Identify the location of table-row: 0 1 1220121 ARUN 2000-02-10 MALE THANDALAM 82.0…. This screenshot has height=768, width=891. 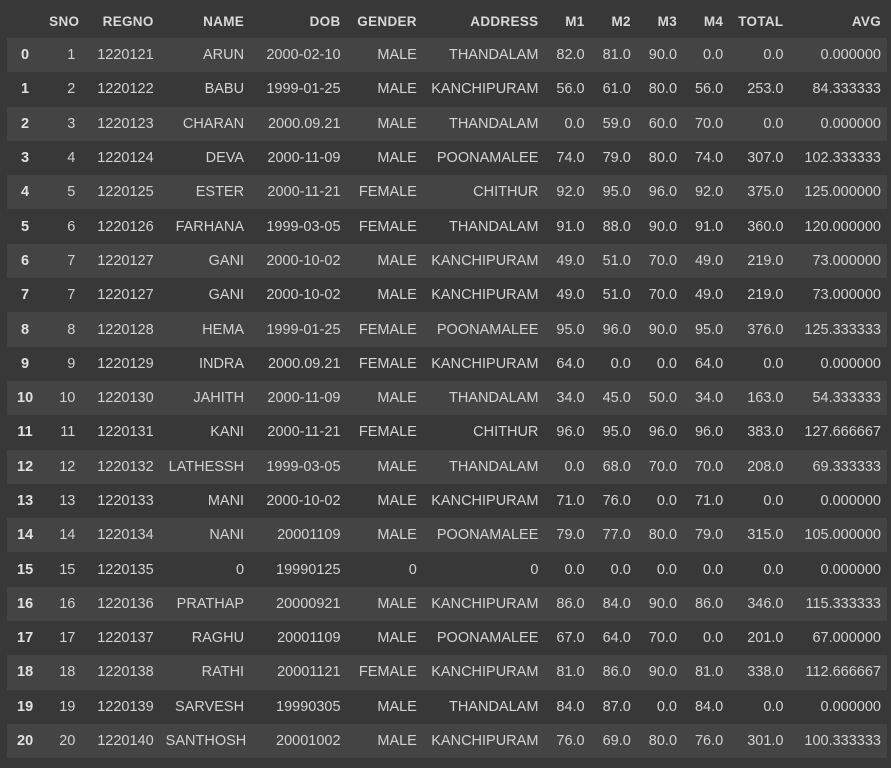
(447, 55).